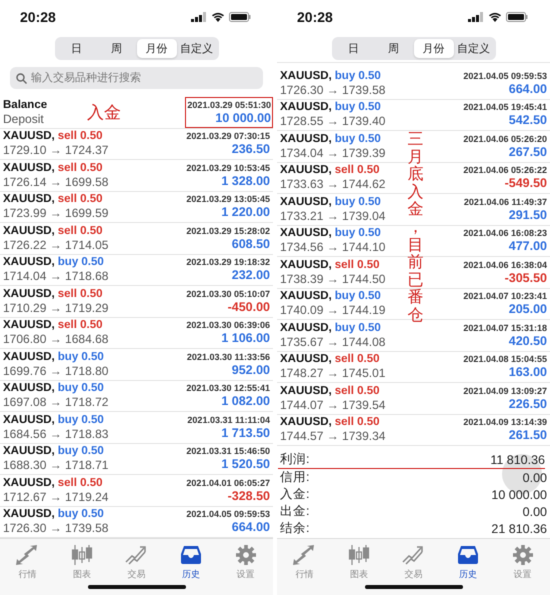 The width and height of the screenshot is (550, 595). What do you see at coordinates (249, 495) in the screenshot?
I see `profit-text: -328.50` at bounding box center [249, 495].